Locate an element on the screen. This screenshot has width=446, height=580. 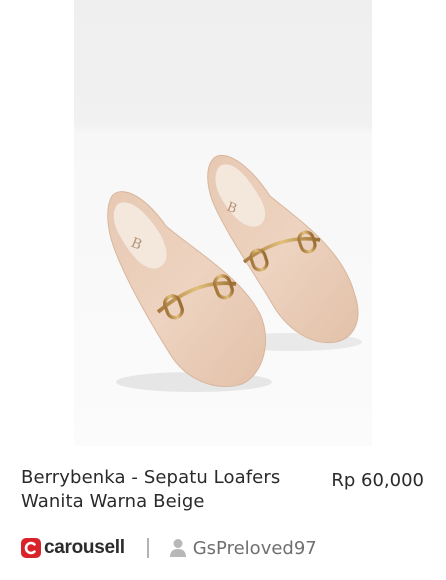
carousell-brand: carousell is located at coordinates (73, 548).